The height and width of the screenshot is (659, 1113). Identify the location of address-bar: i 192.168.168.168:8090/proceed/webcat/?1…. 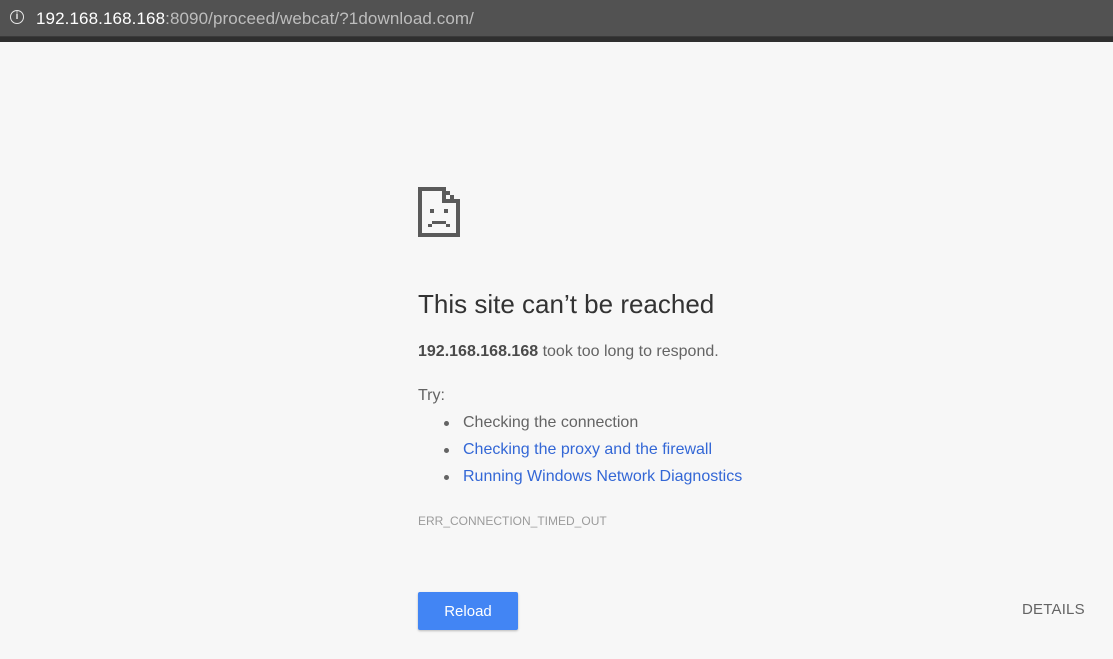
(556, 18).